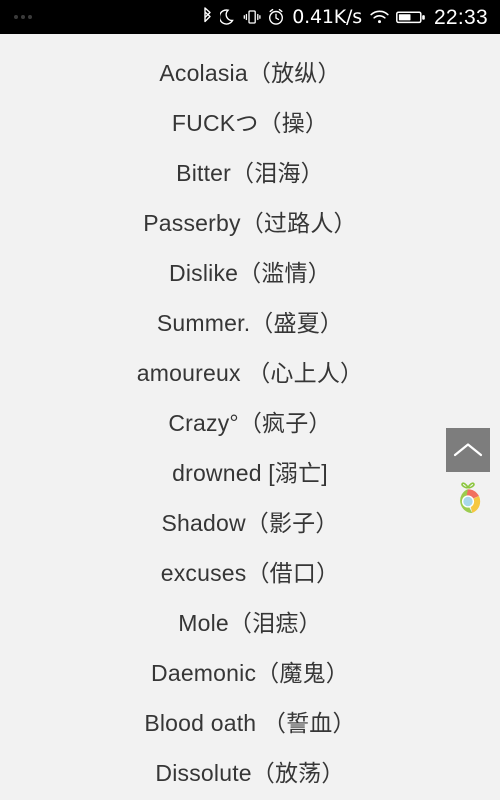  I want to click on vibrate-icon, so click(252, 17).